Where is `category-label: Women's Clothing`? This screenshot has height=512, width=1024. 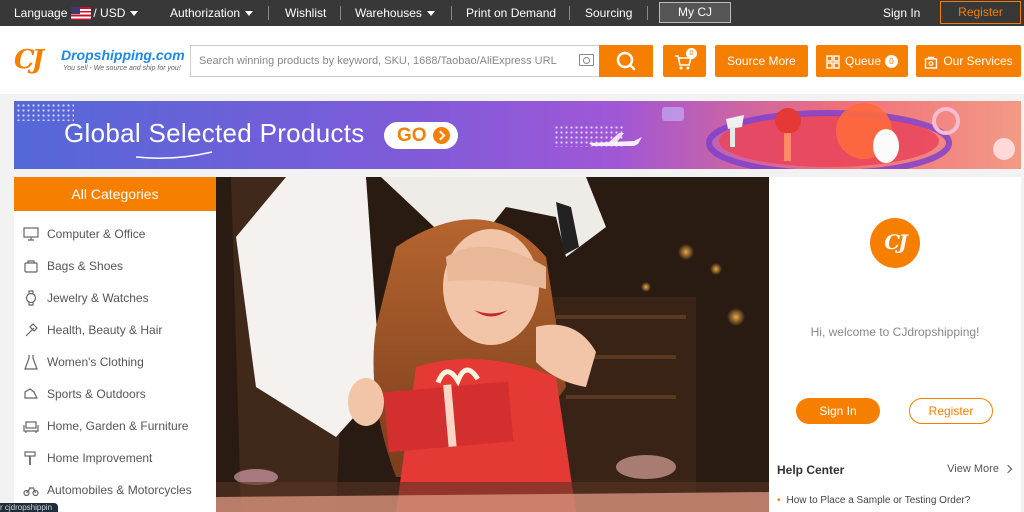
category-label: Women's Clothing is located at coordinates (95, 362).